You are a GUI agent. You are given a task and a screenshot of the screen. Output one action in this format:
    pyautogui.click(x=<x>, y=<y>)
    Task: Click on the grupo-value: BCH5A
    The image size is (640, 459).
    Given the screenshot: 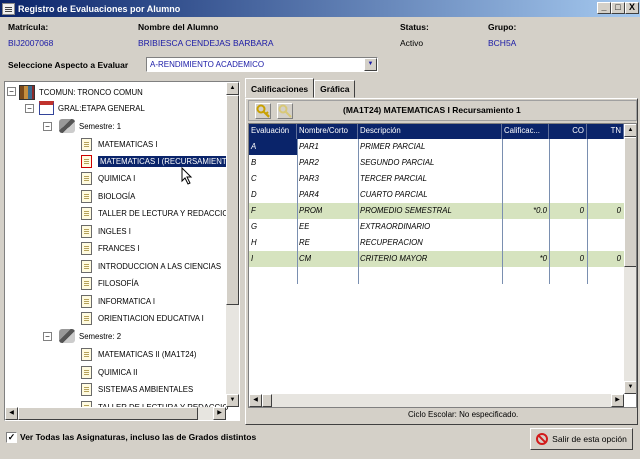 What is the action you would take?
    pyautogui.click(x=502, y=43)
    